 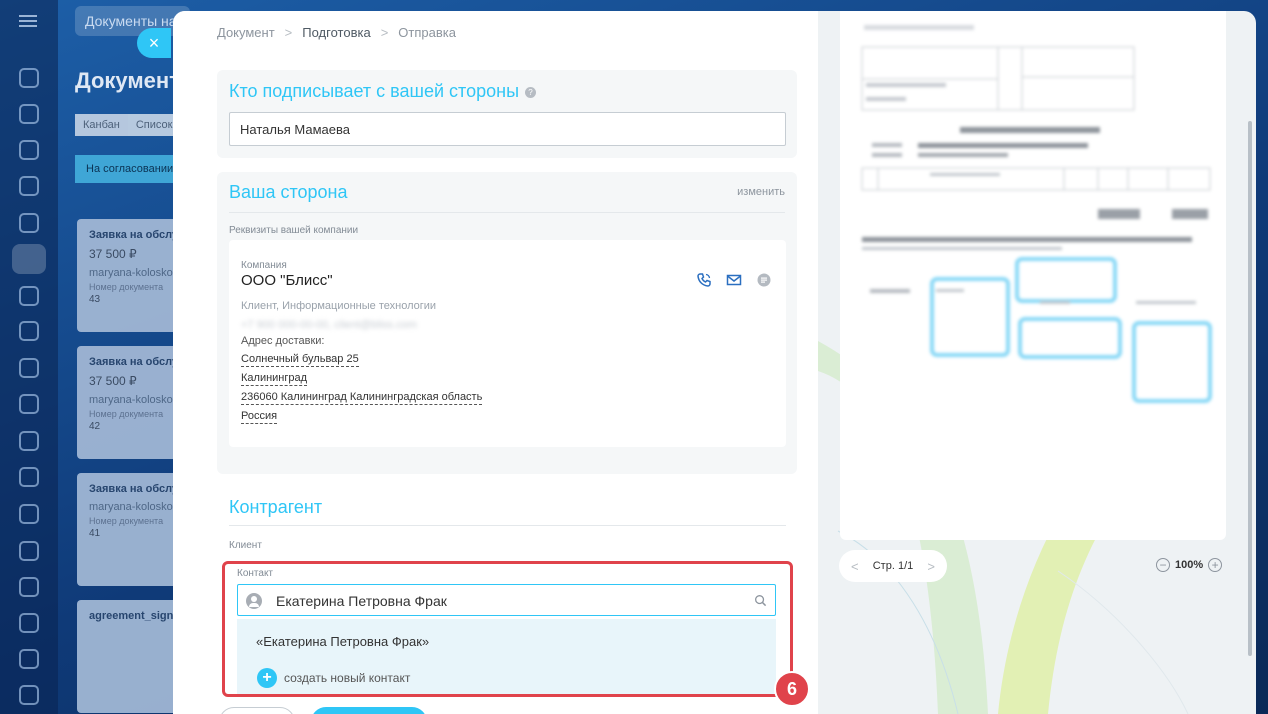 What do you see at coordinates (704, 280) in the screenshot?
I see `phone-icon` at bounding box center [704, 280].